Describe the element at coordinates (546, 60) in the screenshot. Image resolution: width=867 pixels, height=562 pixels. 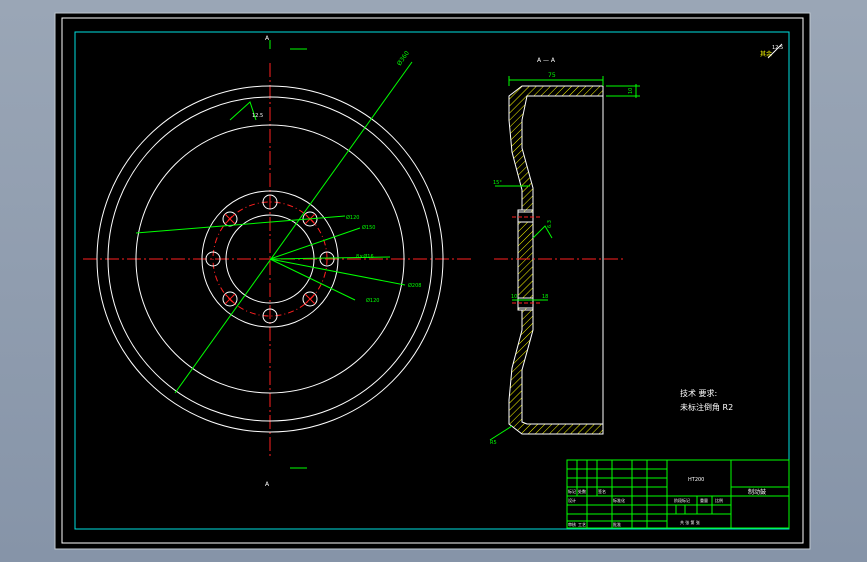
I see `section-title: A — A` at that location.